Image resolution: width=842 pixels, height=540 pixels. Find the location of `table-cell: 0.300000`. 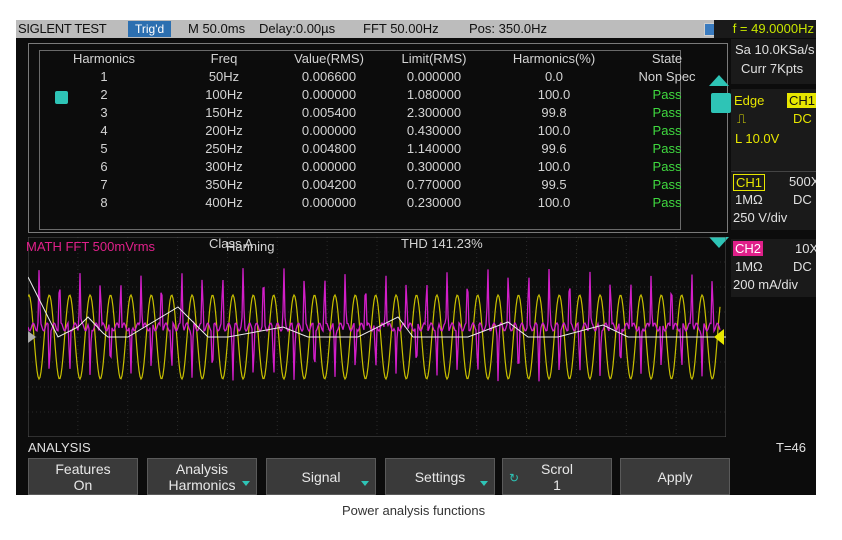

table-cell: 0.300000 is located at coordinates (434, 166).